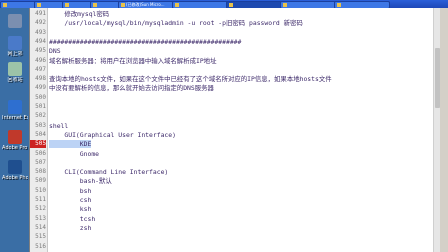 The height and width of the screenshot is (252, 448). Describe the element at coordinates (79, 14) in the screenshot. I see `code-line: 修改mysql密码` at that location.